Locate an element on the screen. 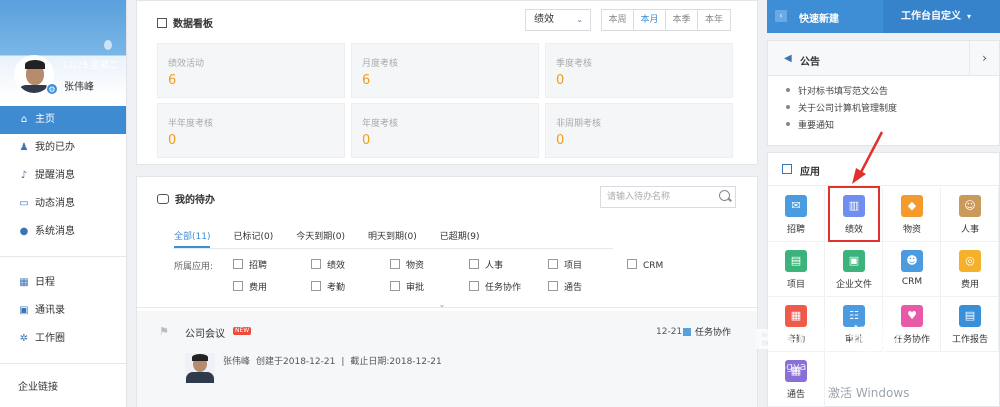  filter-checkbox: 物资 is located at coordinates (407, 265).